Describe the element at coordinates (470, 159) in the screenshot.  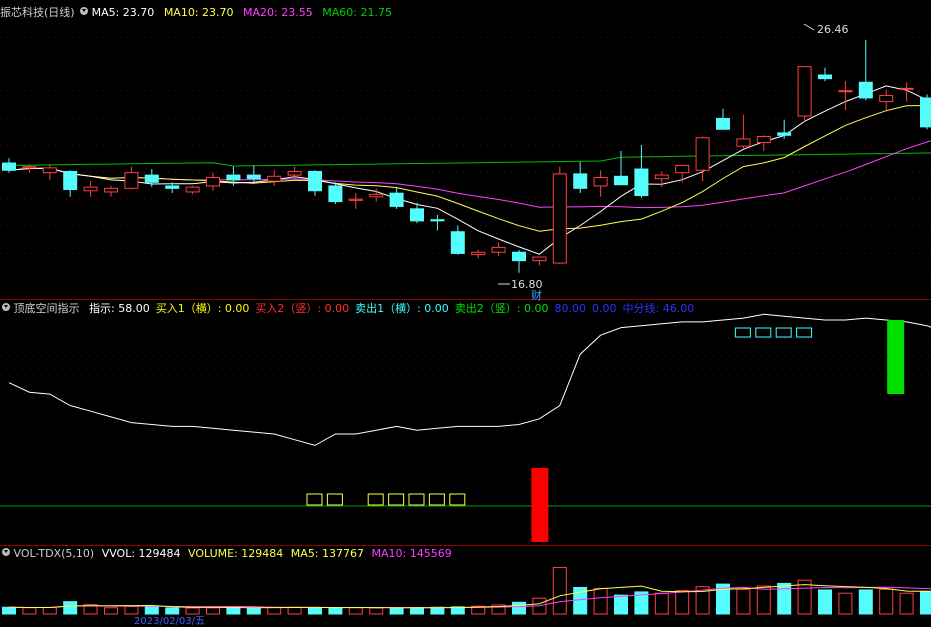
I see `ma60-line` at that location.